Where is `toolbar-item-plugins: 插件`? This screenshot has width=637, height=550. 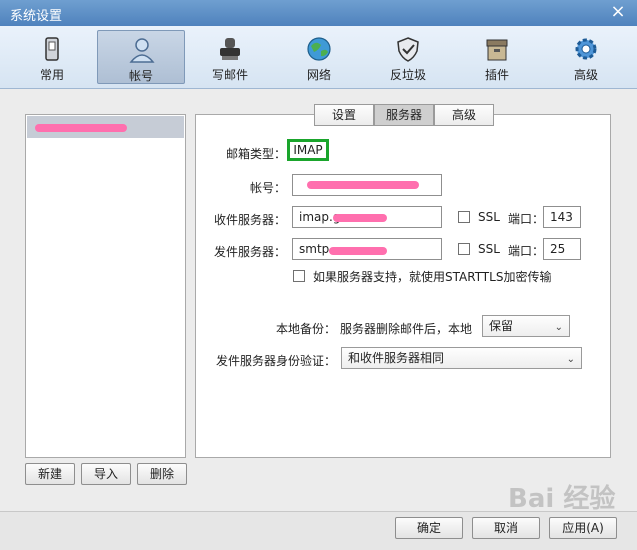
toolbar-item-plugins: 插件 is located at coordinates (497, 57).